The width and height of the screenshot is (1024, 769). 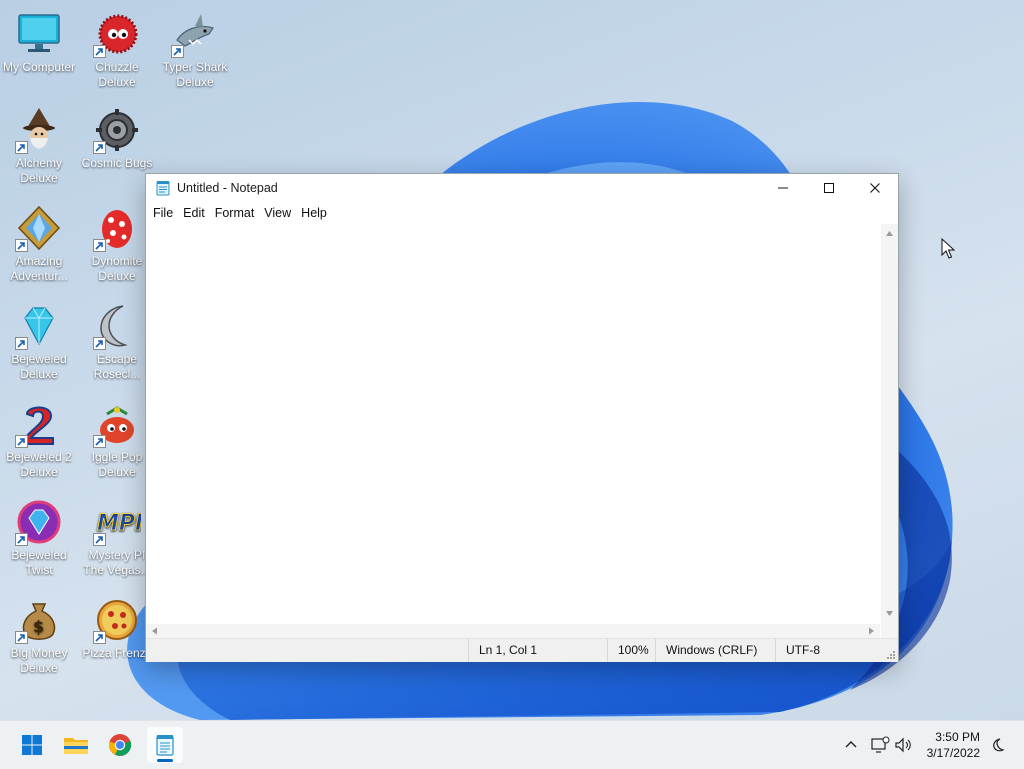 I want to click on active-app-indicator, so click(x=165, y=760).